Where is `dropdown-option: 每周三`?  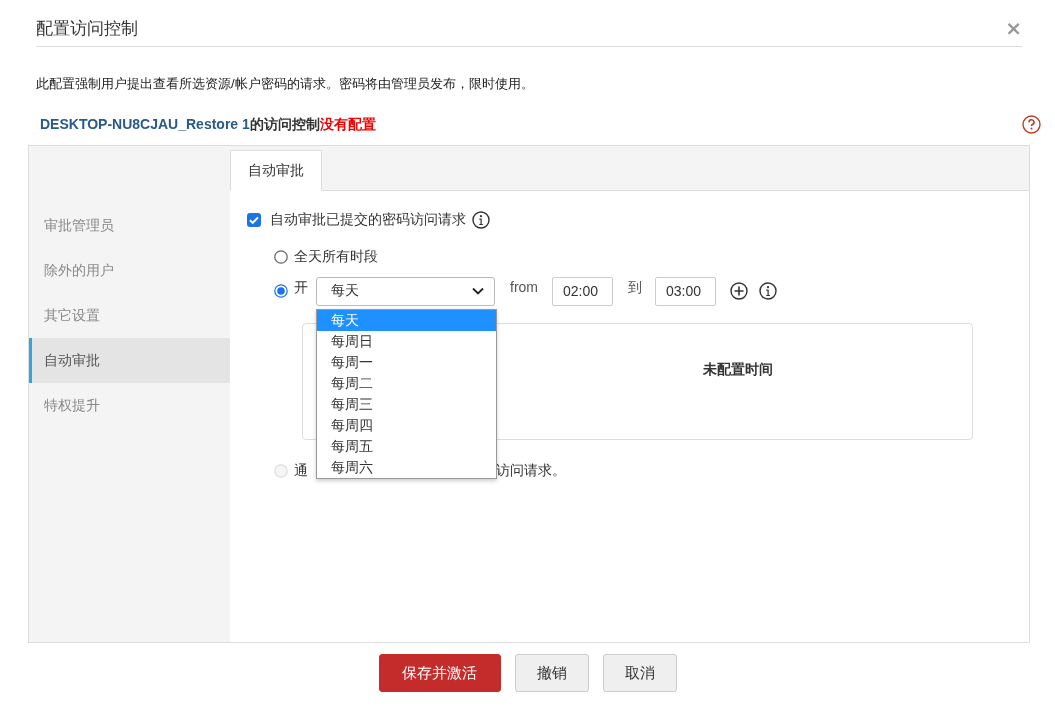 dropdown-option: 每周三 is located at coordinates (406, 404).